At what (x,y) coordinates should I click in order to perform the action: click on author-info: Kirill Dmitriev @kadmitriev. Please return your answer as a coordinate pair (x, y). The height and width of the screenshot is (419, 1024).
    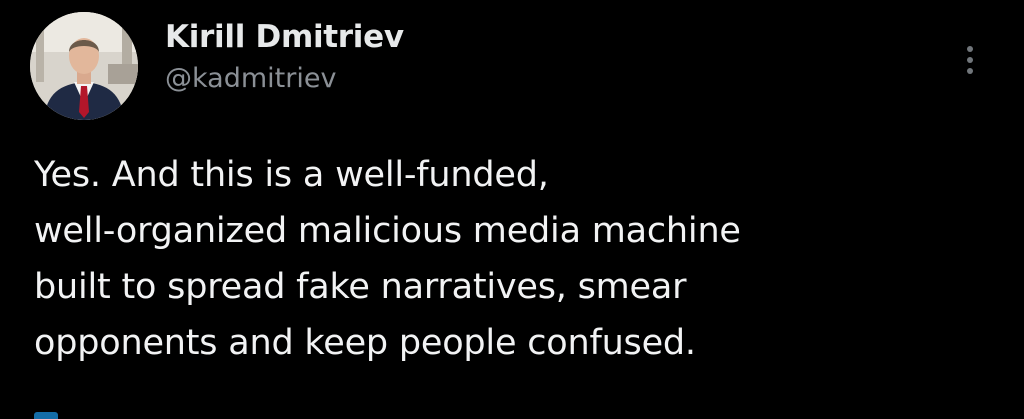
    Looking at the image, I should click on (284, 57).